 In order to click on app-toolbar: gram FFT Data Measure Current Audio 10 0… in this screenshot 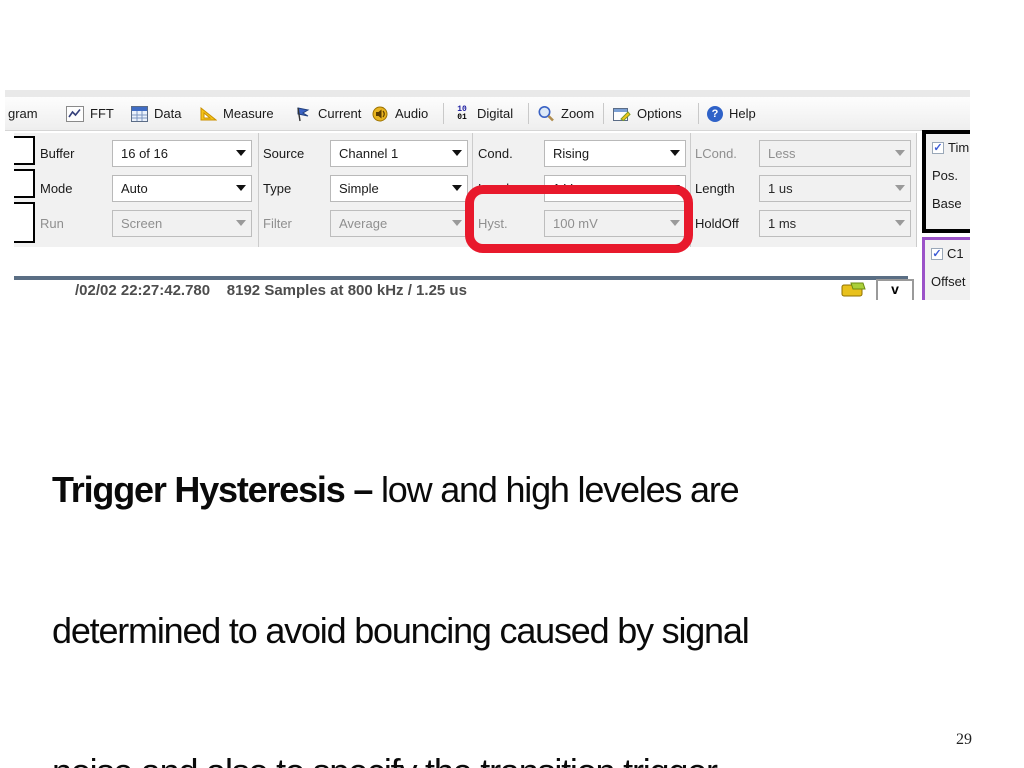, I will do `click(487, 114)`.